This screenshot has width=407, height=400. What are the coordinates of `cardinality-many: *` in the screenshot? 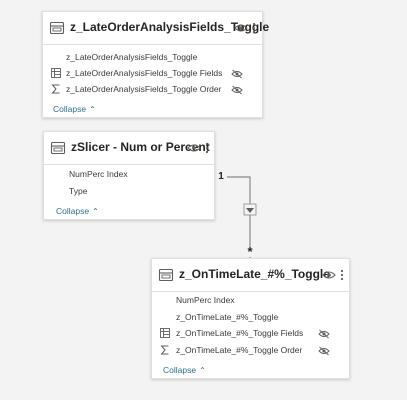 It's located at (250, 251).